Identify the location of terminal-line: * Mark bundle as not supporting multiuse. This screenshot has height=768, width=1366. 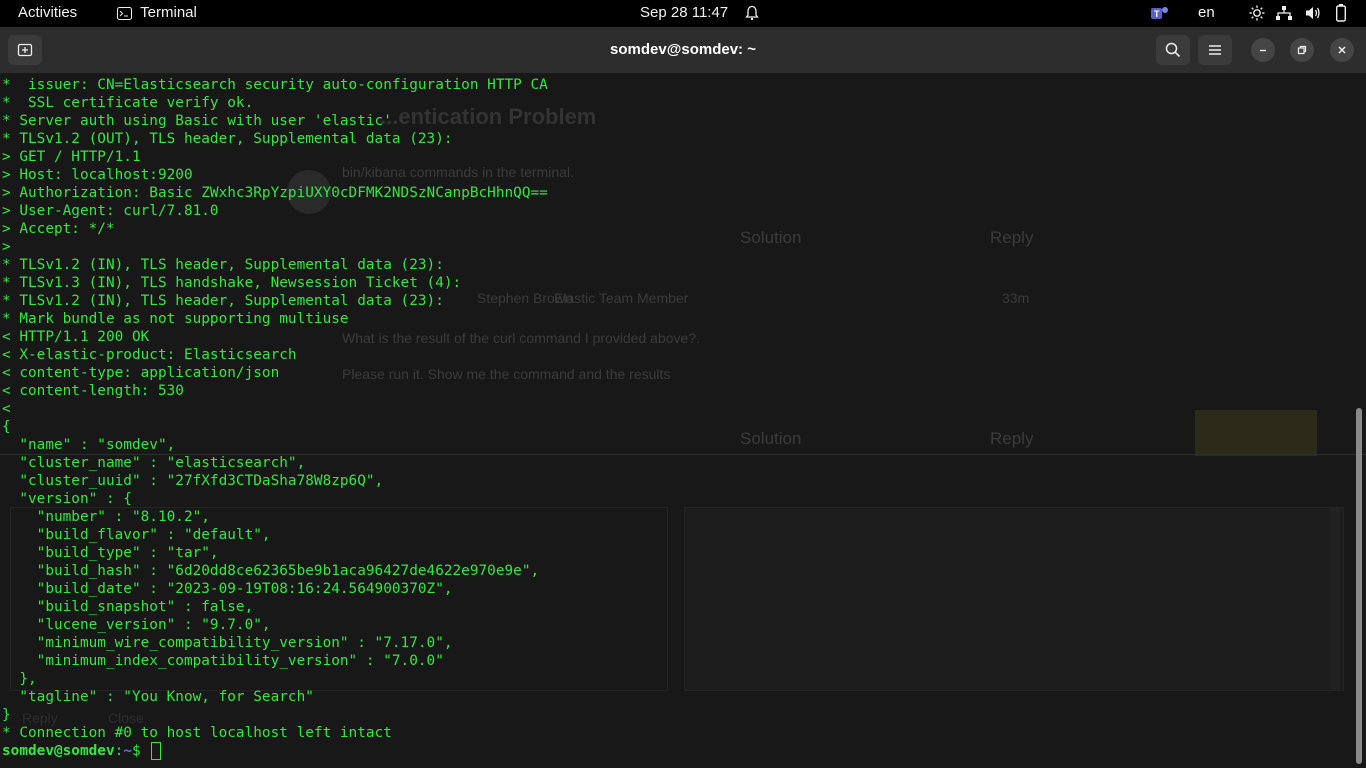
(175, 319).